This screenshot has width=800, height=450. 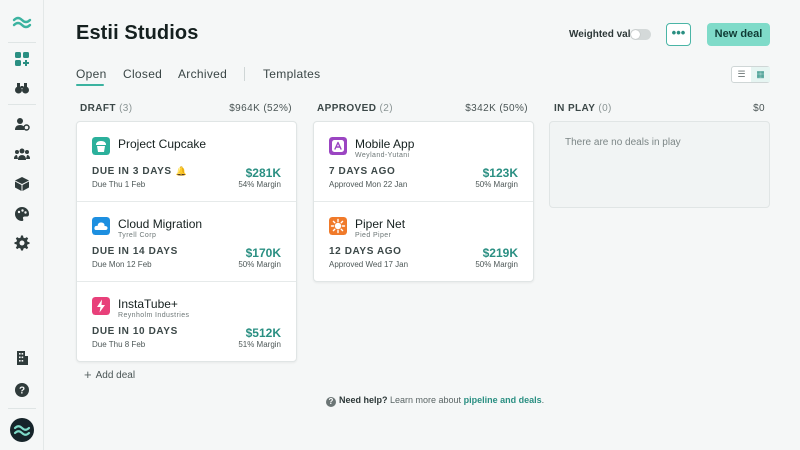 What do you see at coordinates (98, 108) in the screenshot?
I see `column-title: DRAFT` at bounding box center [98, 108].